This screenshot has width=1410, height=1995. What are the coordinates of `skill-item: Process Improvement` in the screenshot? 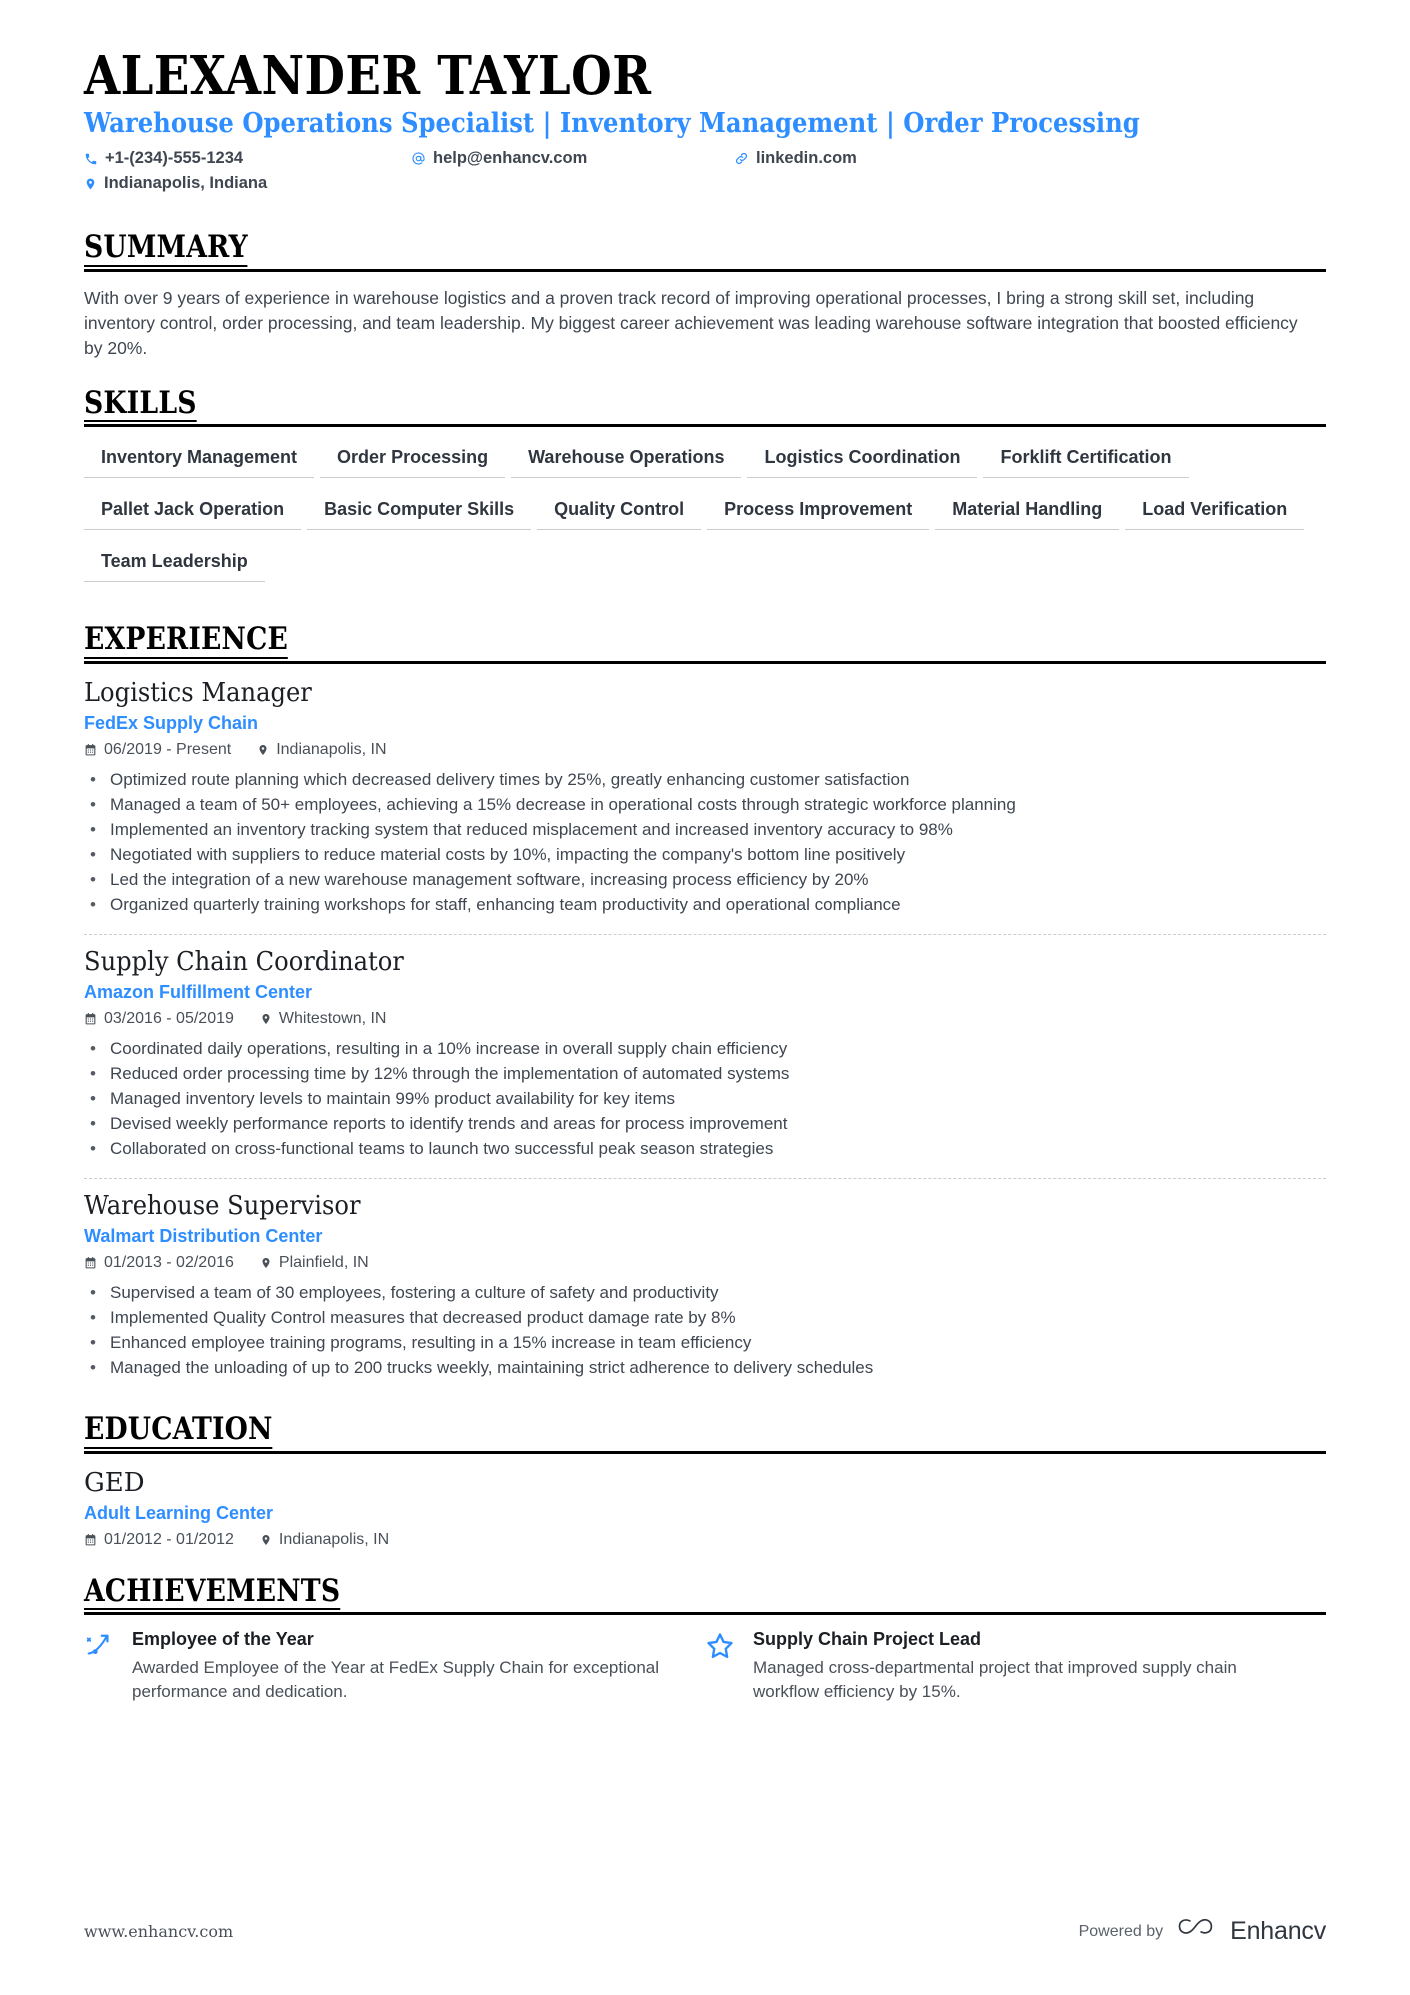 It's located at (818, 512).